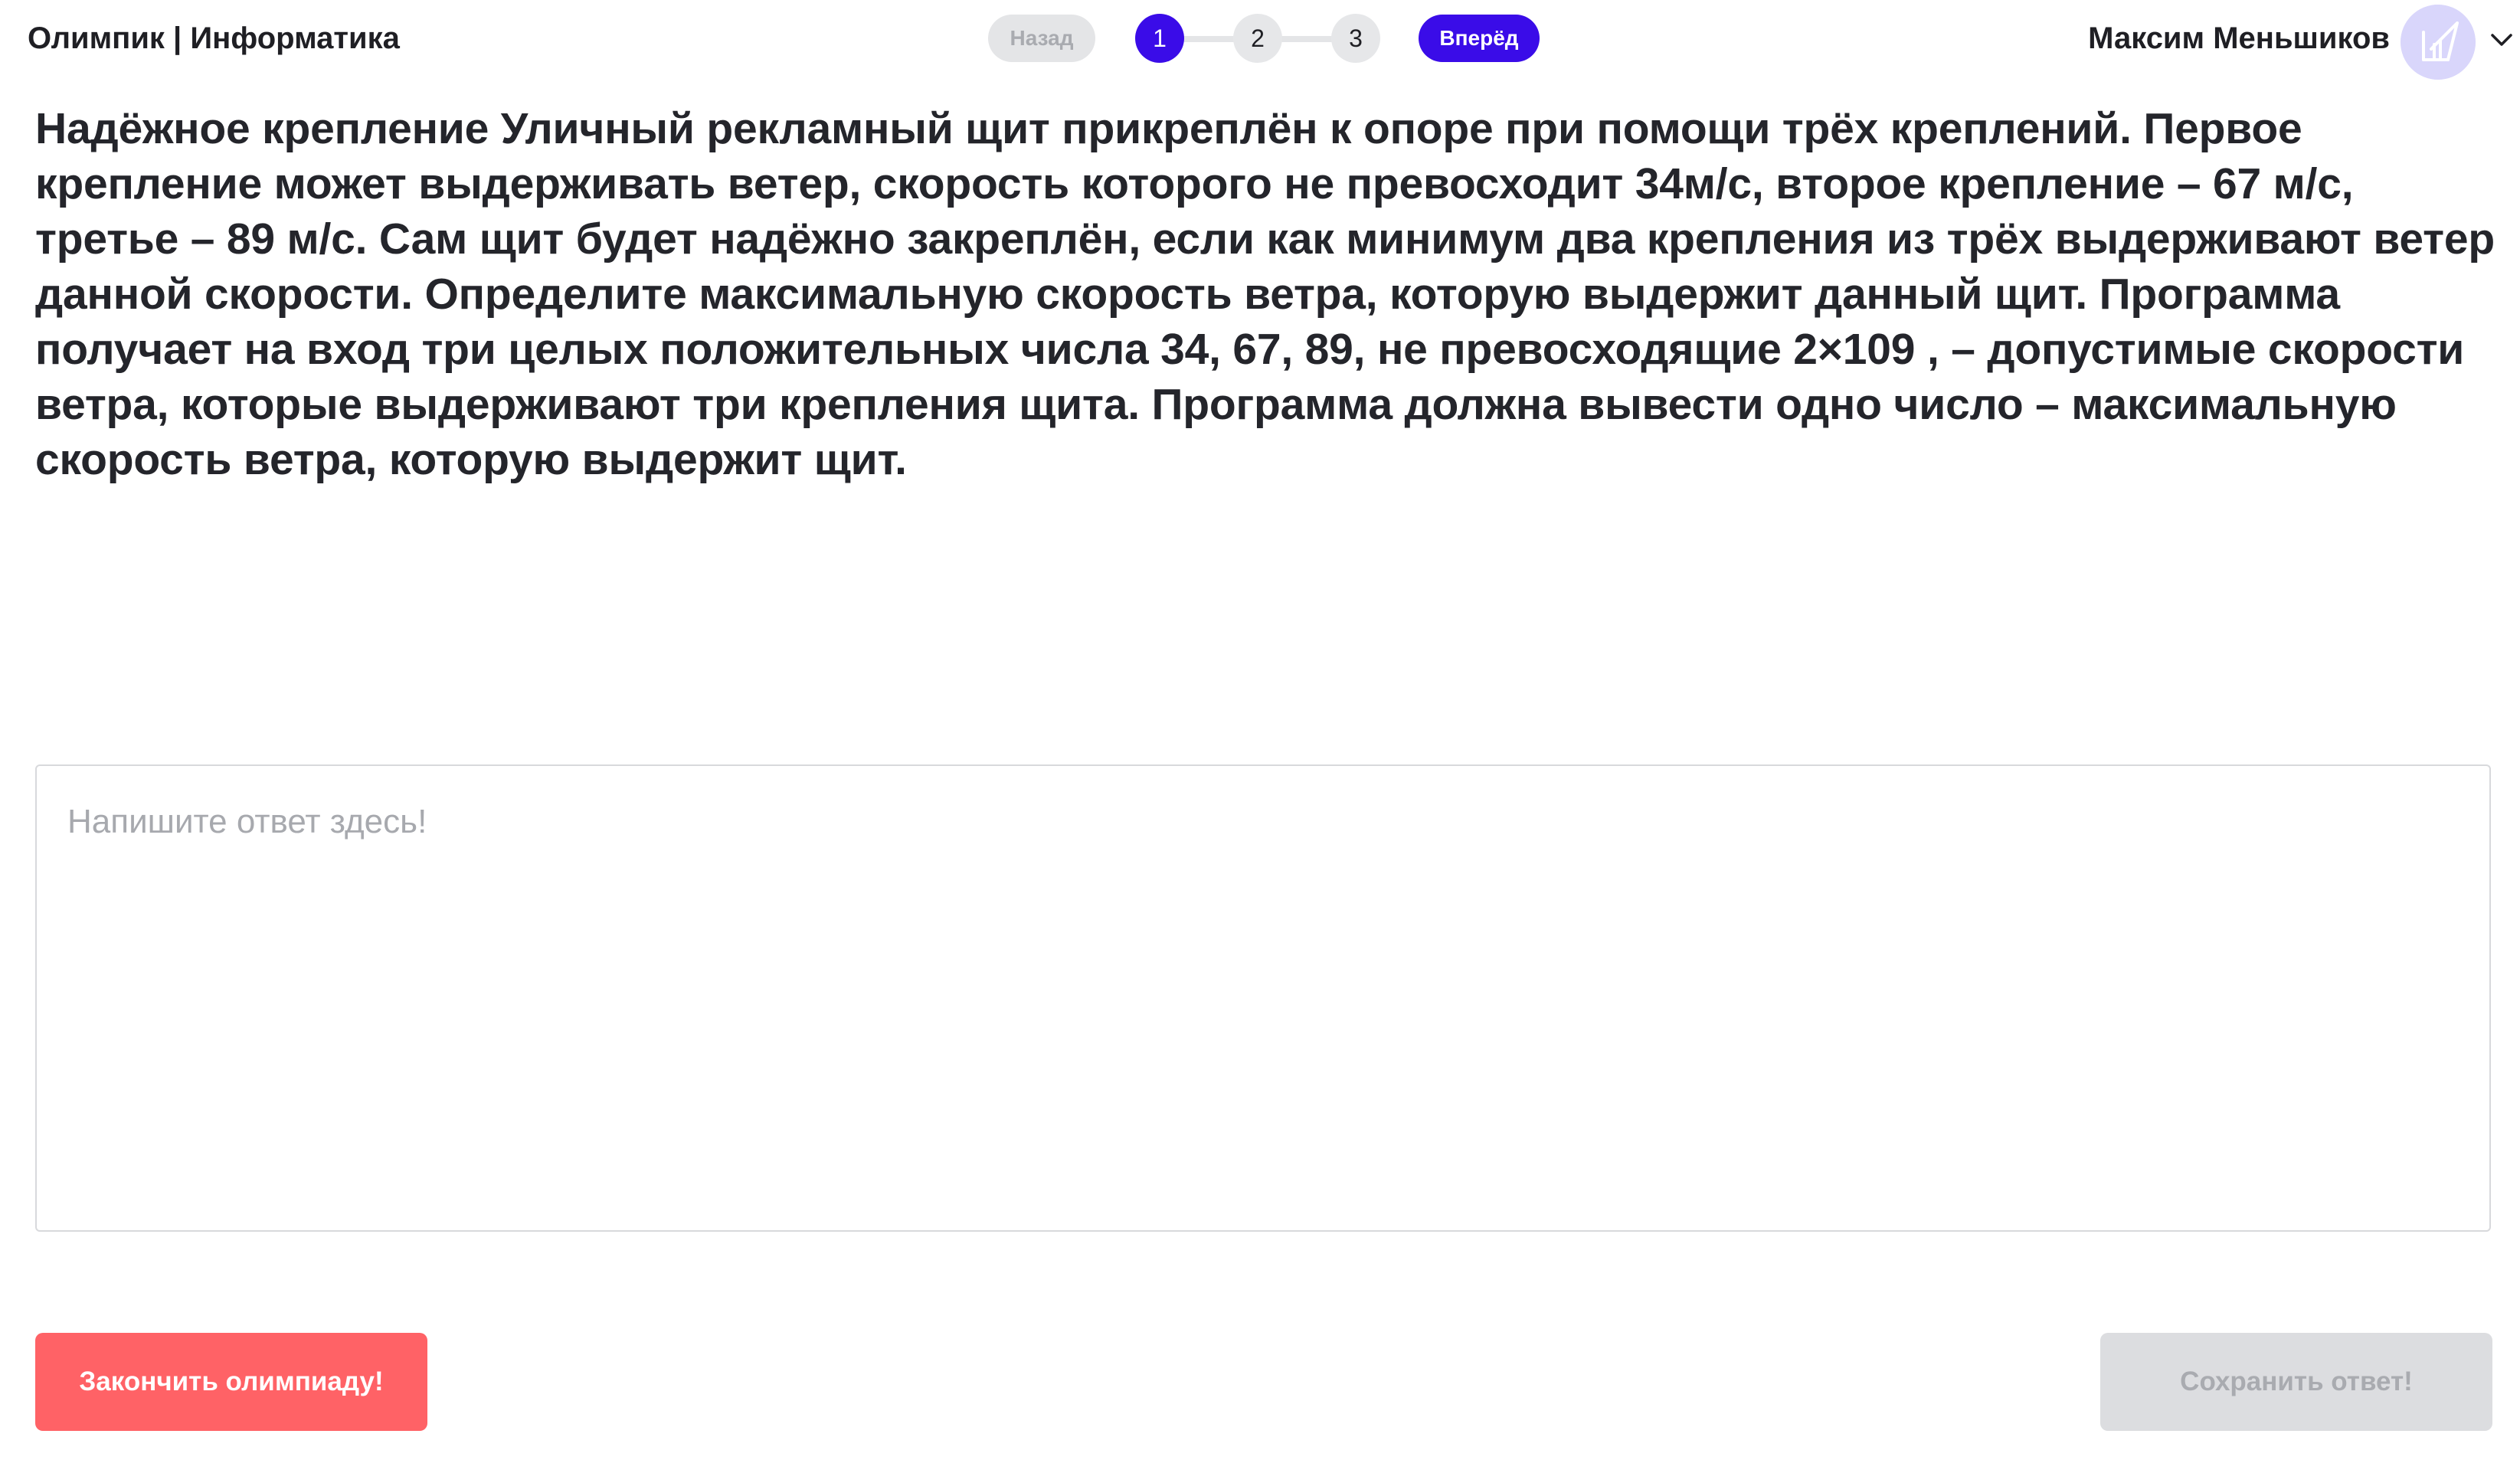  Describe the element at coordinates (2296, 1382) in the screenshot. I see `save-answer-button: Сохранить ответ!` at that location.